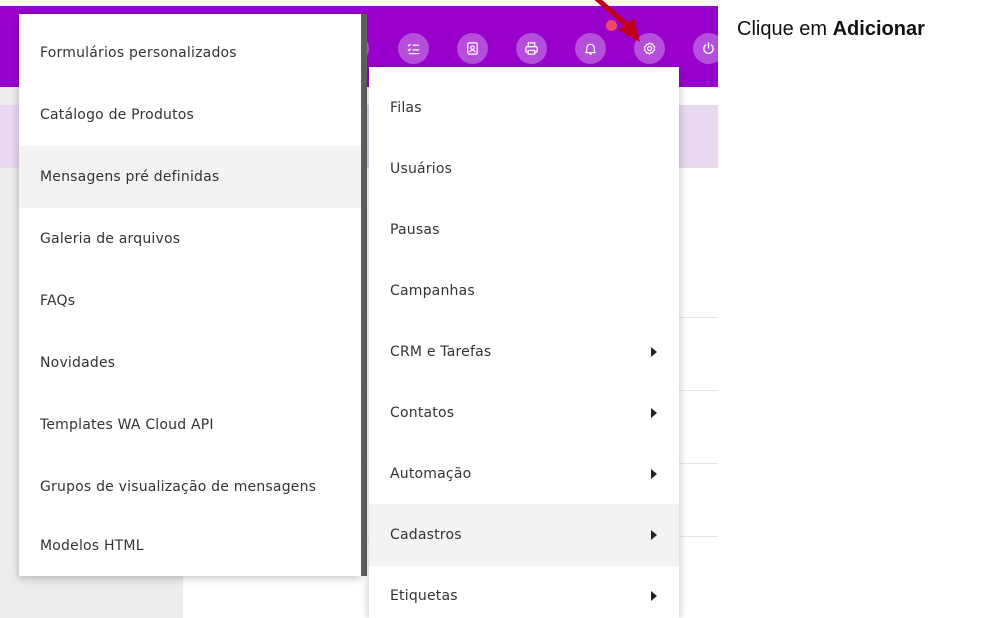  Describe the element at coordinates (432, 291) in the screenshot. I see `menu-item-label: Campanhas` at that location.